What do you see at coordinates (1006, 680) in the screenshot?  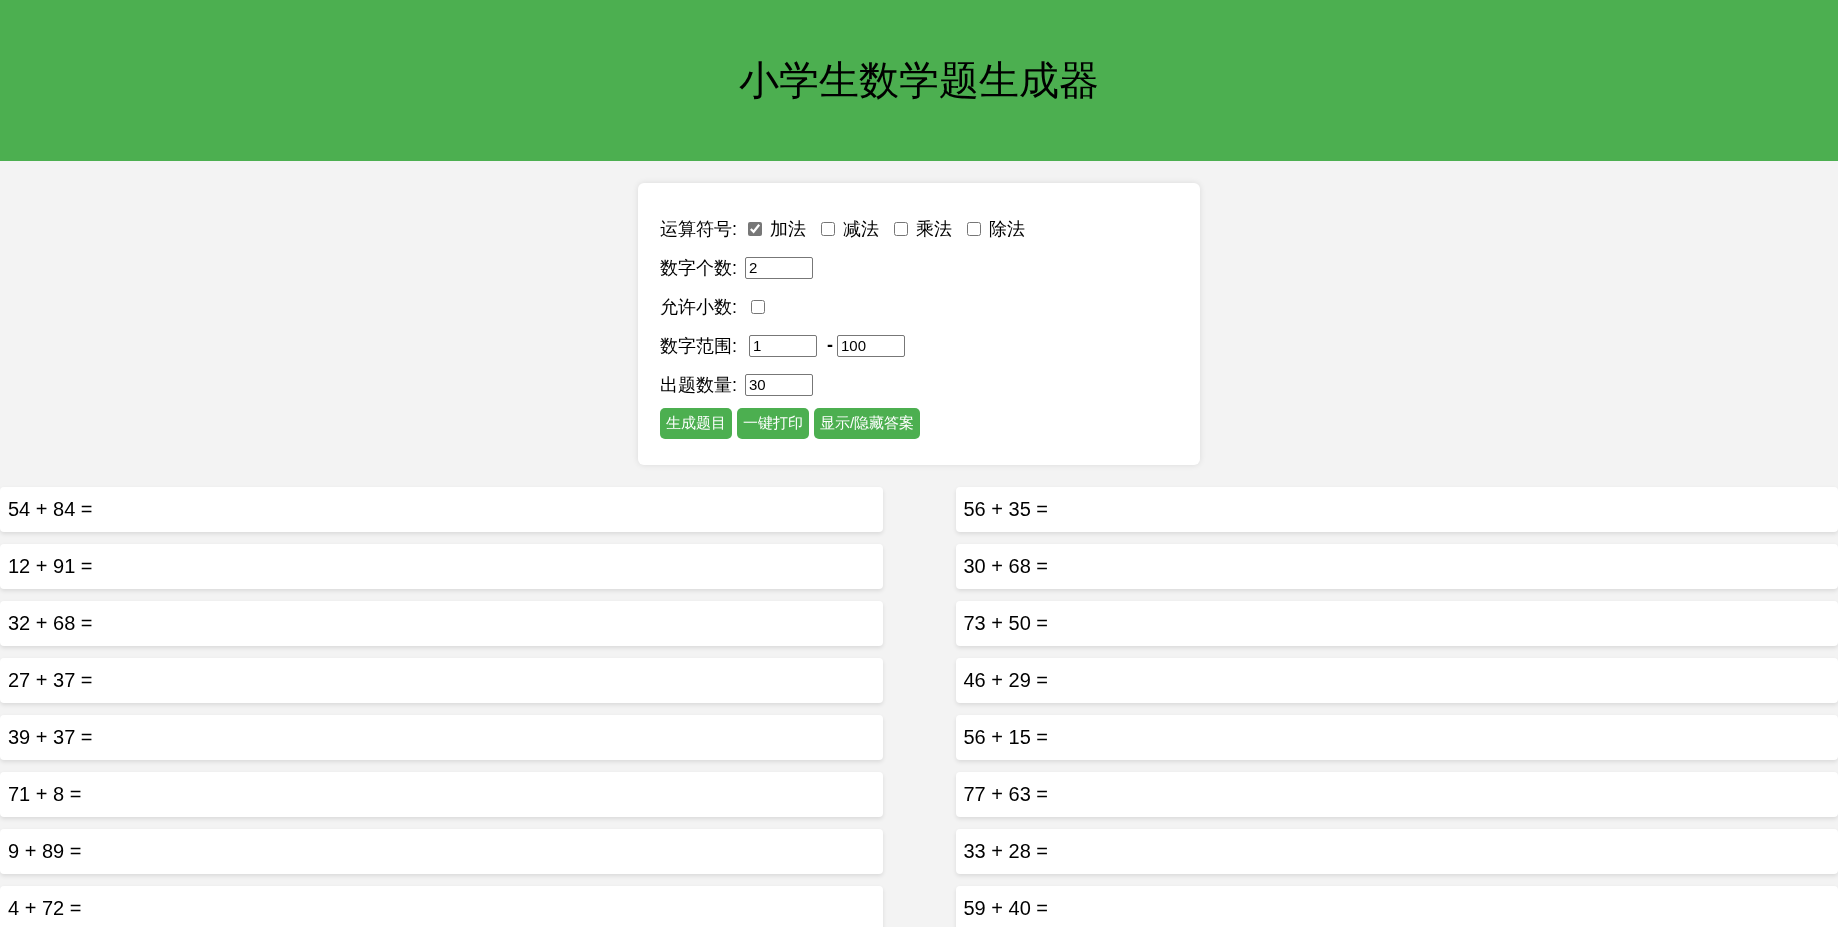 I see `problem-text: 46 + 29 =` at bounding box center [1006, 680].